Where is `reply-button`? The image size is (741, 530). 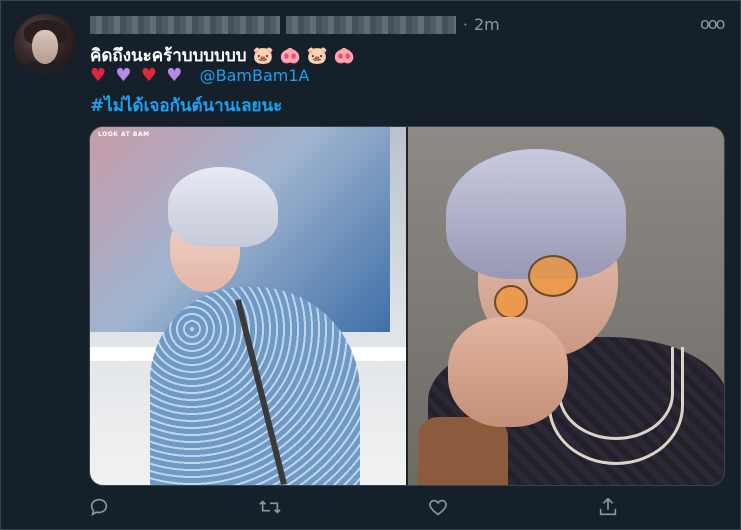 reply-button is located at coordinates (99, 507).